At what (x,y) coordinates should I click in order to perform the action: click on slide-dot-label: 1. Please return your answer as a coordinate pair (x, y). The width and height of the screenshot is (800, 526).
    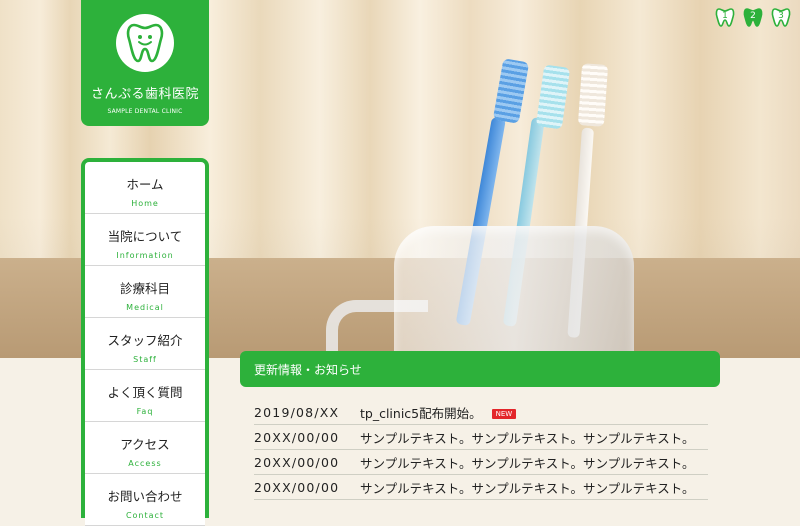
    Looking at the image, I should click on (725, 16).